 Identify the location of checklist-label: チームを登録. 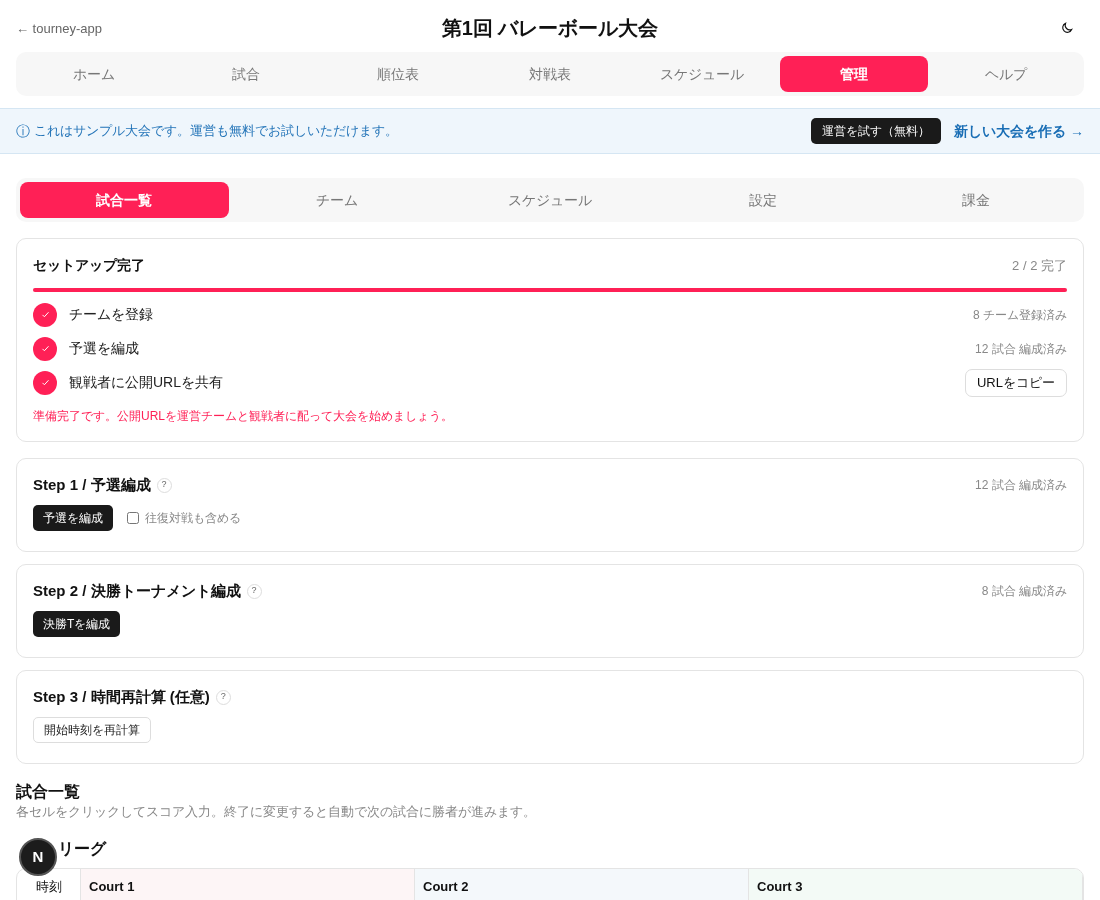
(111, 314).